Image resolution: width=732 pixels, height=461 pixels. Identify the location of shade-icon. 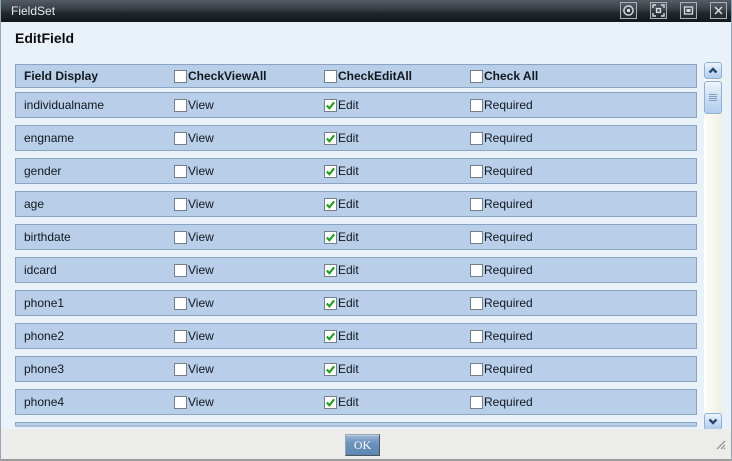
(628, 10).